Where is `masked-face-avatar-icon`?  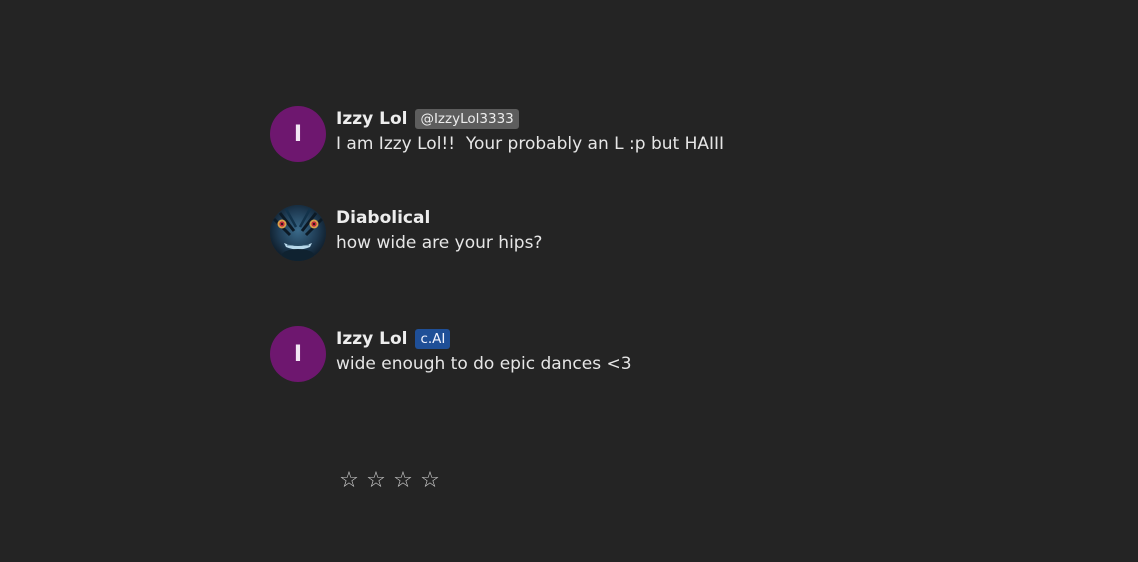
masked-face-avatar-icon is located at coordinates (298, 233).